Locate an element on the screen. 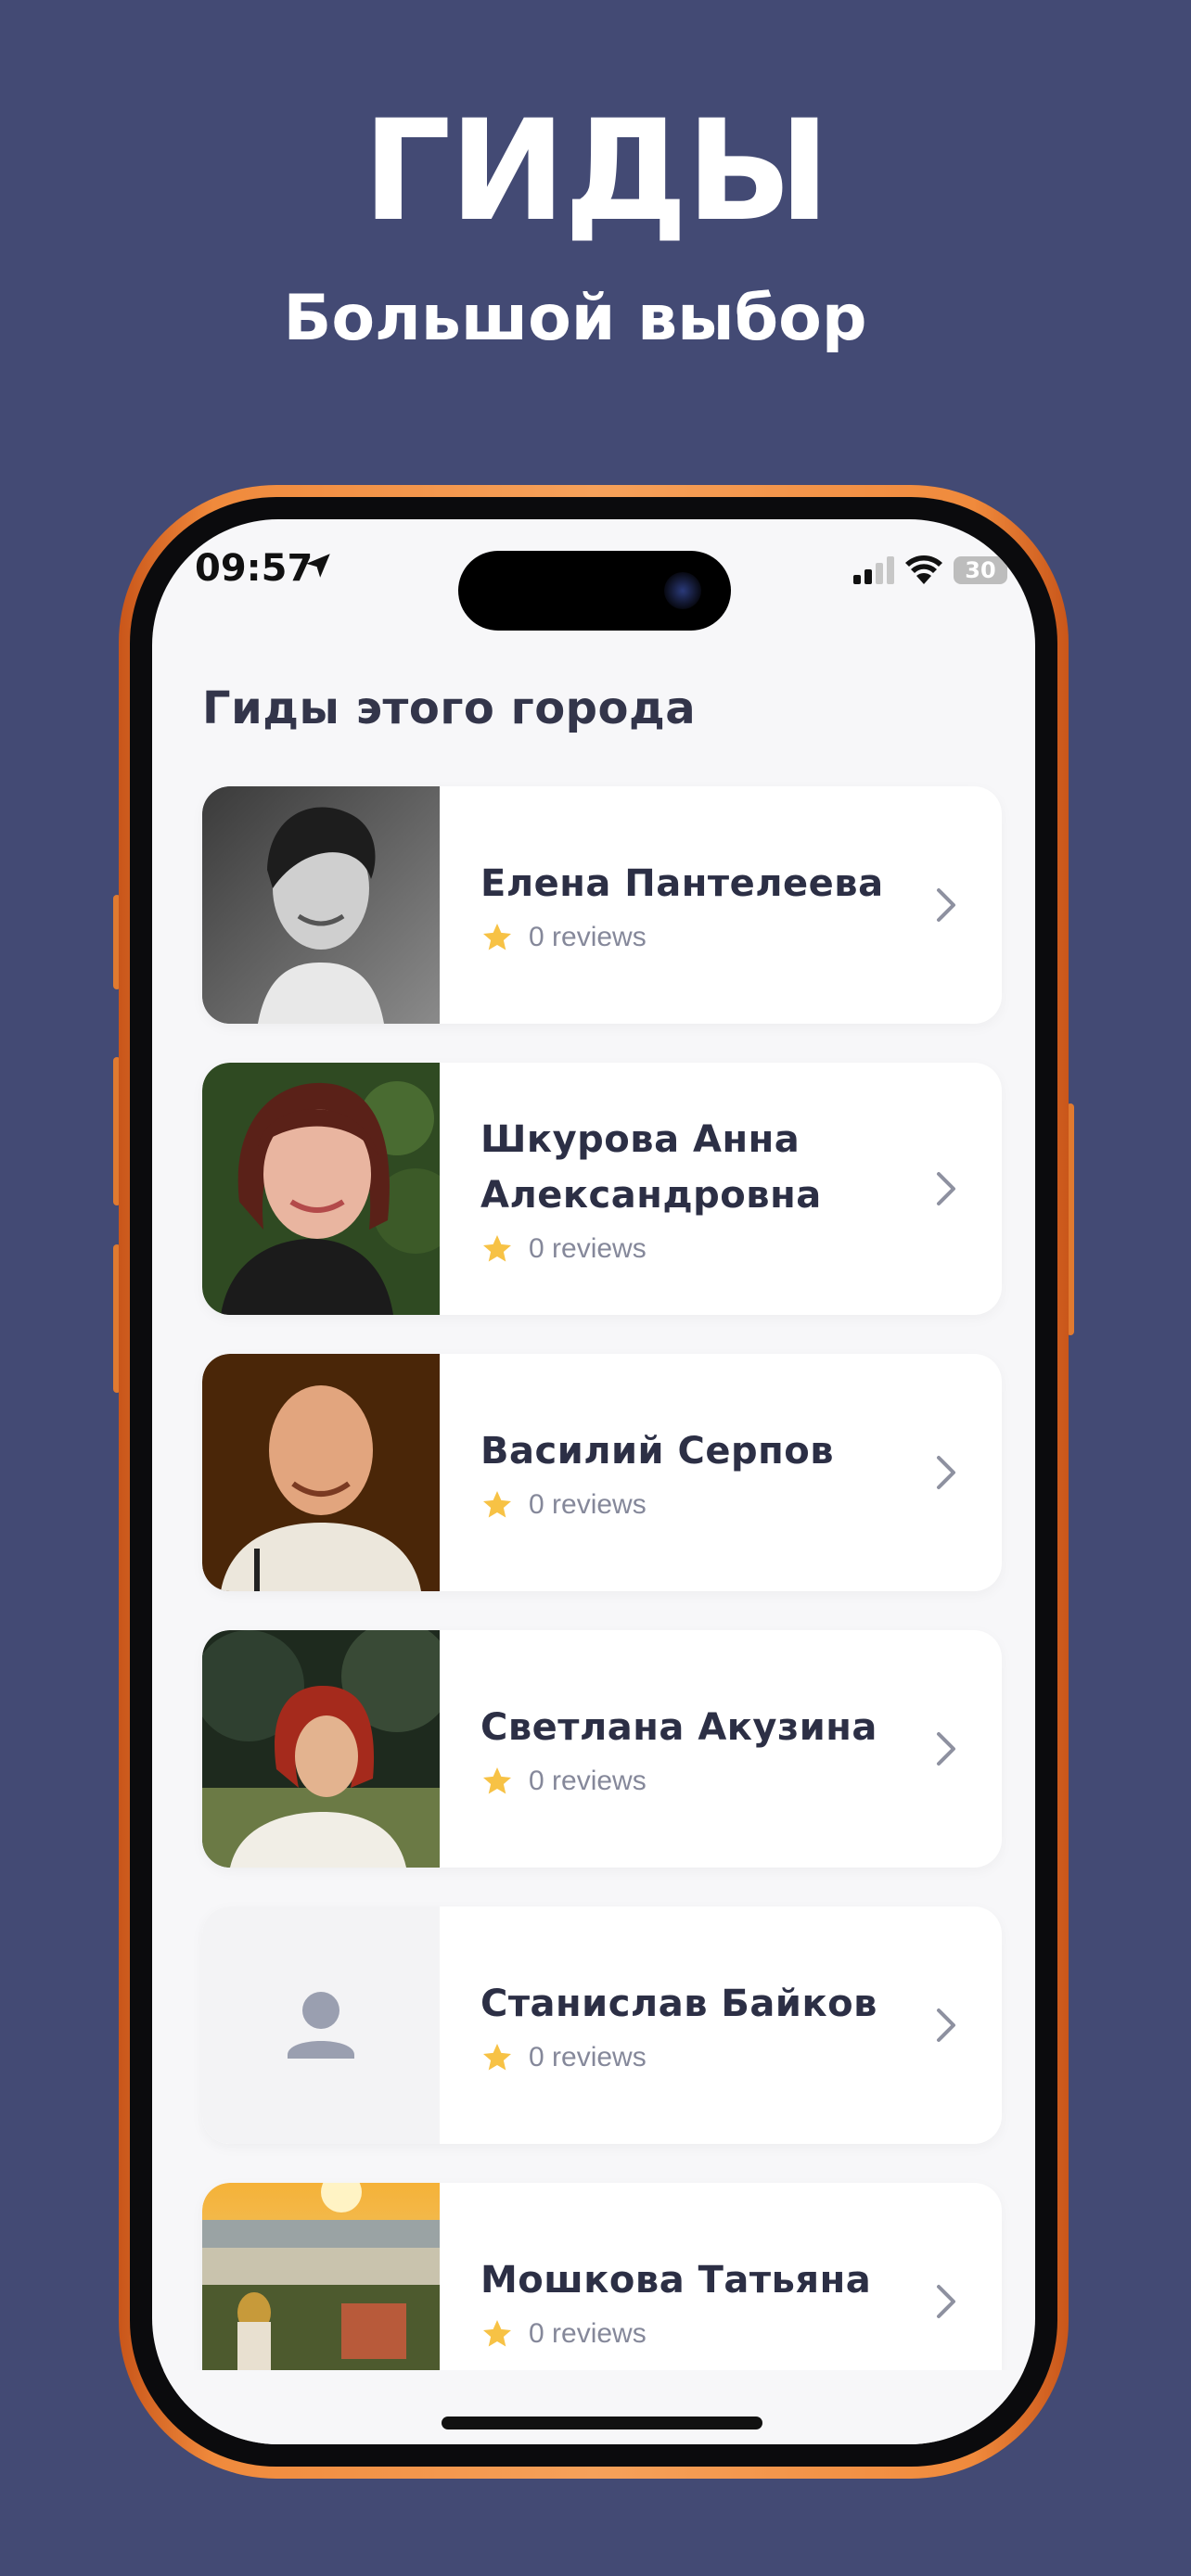 This screenshot has height=2576, width=1191. guide-card: Василий Серпов 0 reviews is located at coordinates (602, 1472).